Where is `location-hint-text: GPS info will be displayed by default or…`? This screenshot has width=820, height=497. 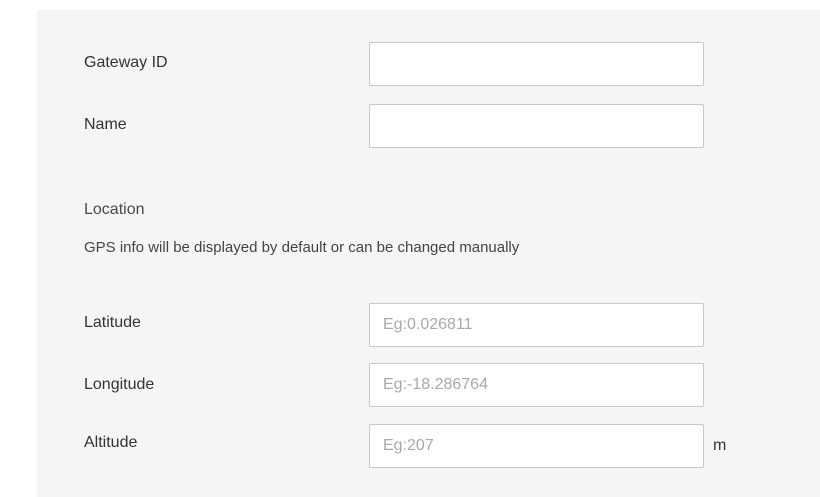
location-hint-text: GPS info will be displayed by default or… is located at coordinates (302, 247).